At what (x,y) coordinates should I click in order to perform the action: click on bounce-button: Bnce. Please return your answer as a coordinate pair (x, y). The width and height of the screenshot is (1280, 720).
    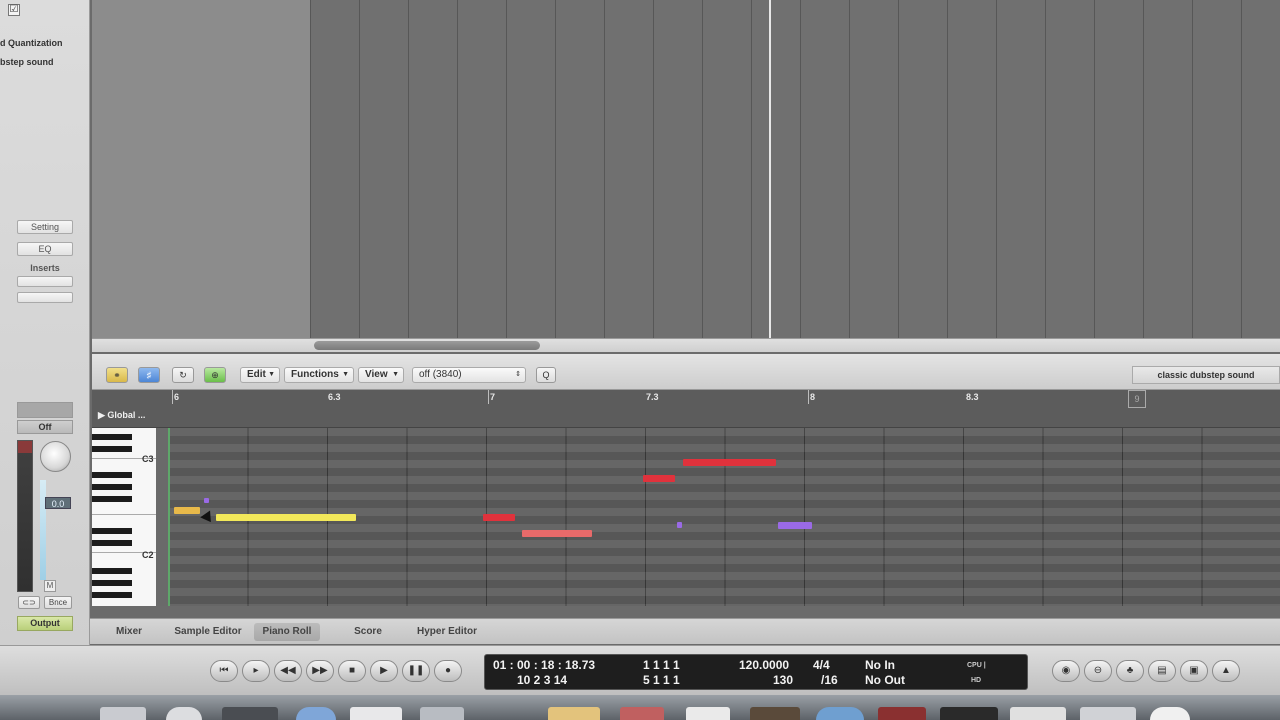
    Looking at the image, I should click on (58, 602).